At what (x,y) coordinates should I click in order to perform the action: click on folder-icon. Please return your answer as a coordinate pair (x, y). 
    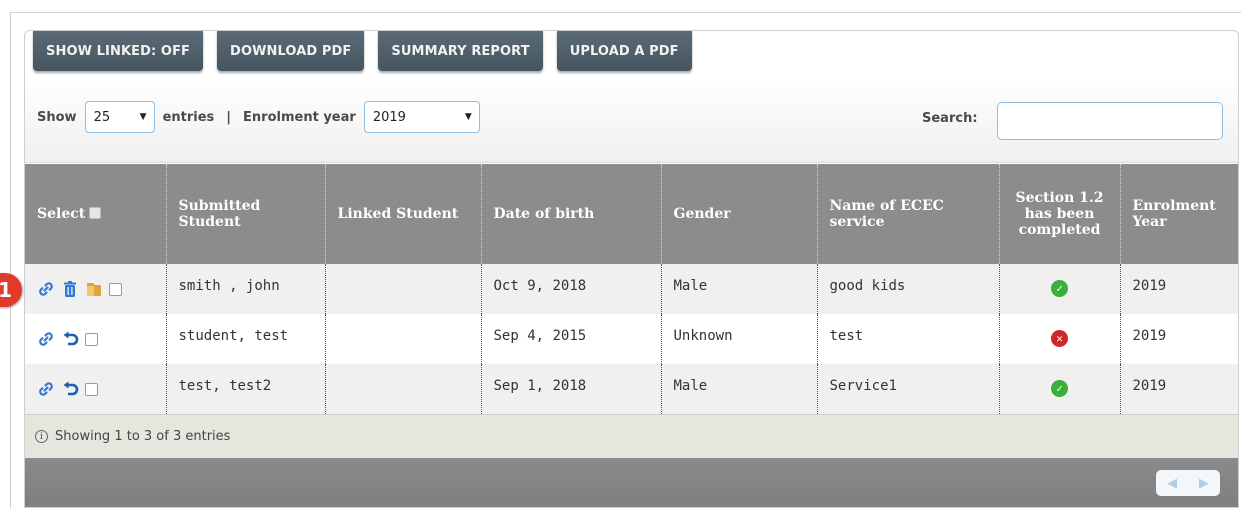
    Looking at the image, I should click on (94, 289).